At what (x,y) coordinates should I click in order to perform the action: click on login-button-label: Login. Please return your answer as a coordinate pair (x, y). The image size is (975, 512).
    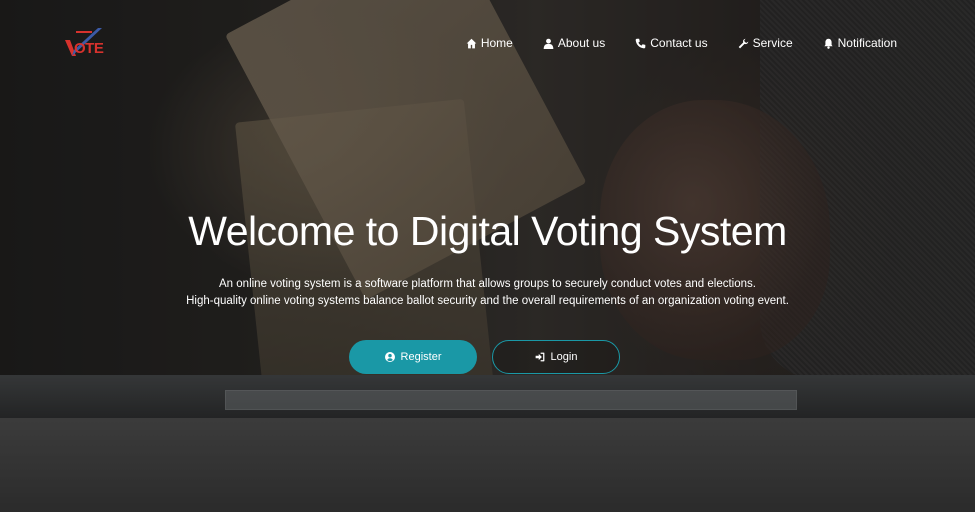
    Looking at the image, I should click on (564, 357).